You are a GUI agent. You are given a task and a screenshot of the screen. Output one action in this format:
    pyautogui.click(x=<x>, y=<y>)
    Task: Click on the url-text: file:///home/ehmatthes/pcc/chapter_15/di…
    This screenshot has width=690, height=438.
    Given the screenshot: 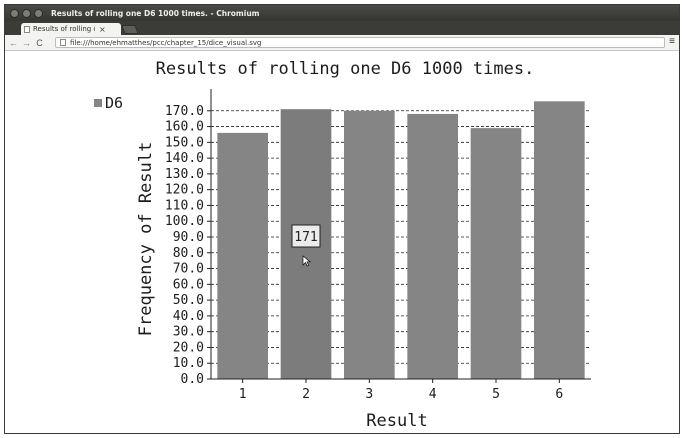 What is the action you would take?
    pyautogui.click(x=166, y=42)
    